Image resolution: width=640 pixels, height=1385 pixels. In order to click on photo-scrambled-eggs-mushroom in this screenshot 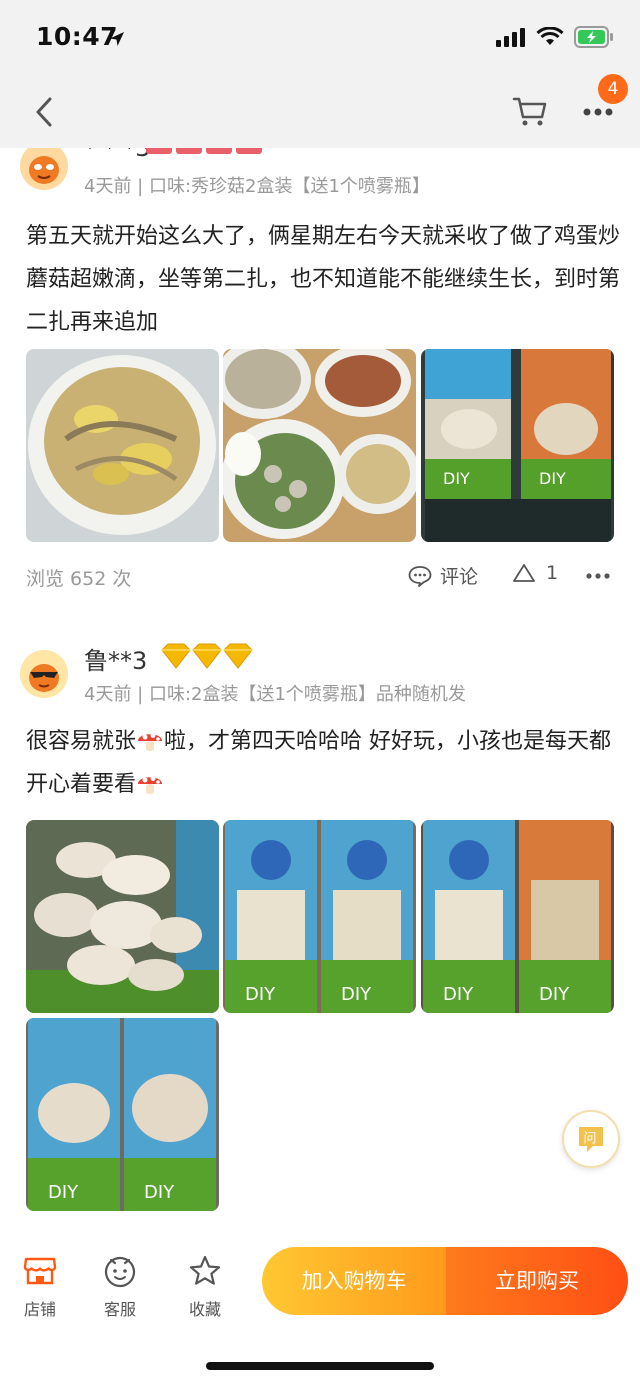, I will do `click(122, 445)`.